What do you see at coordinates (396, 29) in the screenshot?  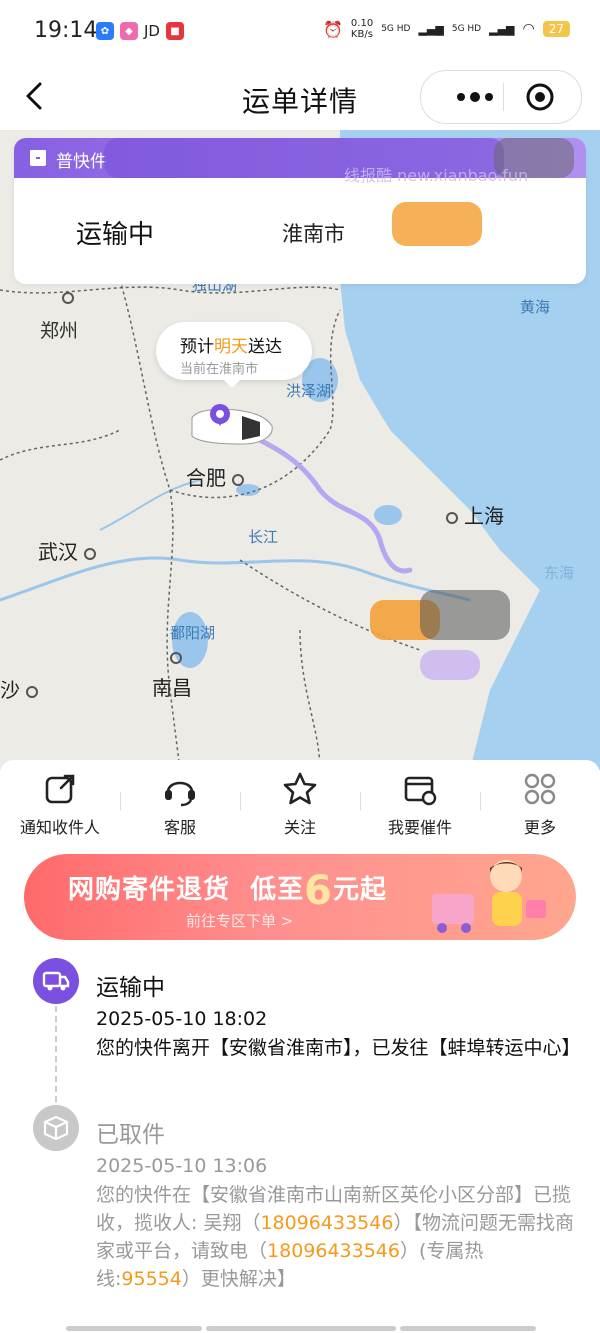 I see `signal-5g-hd: 5G HD` at bounding box center [396, 29].